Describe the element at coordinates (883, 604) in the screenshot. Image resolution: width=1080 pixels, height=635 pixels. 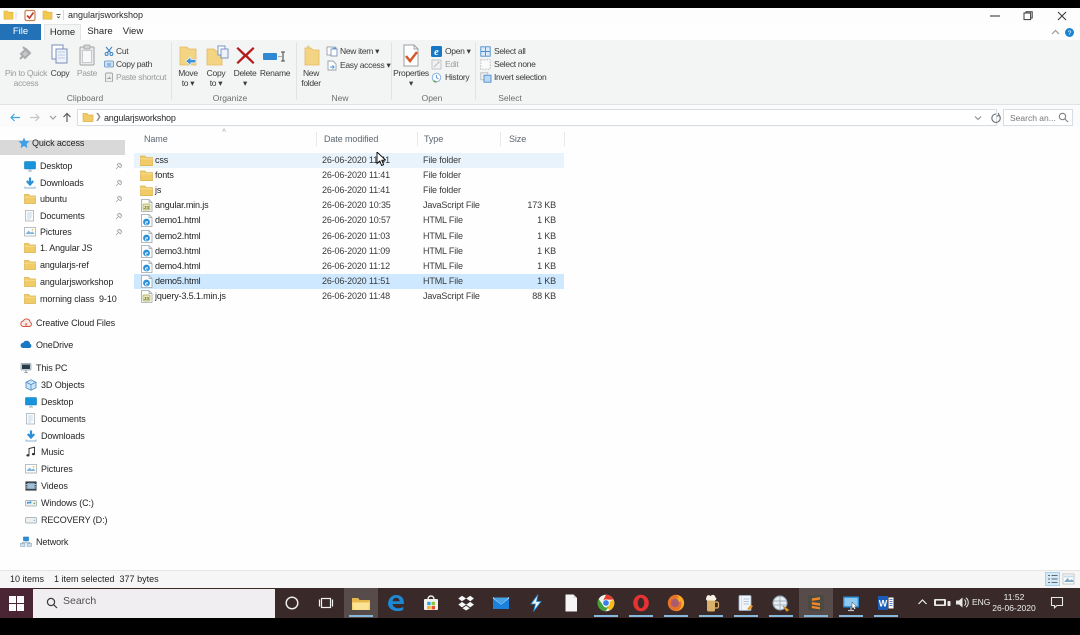
I see `svg-text: W` at that location.